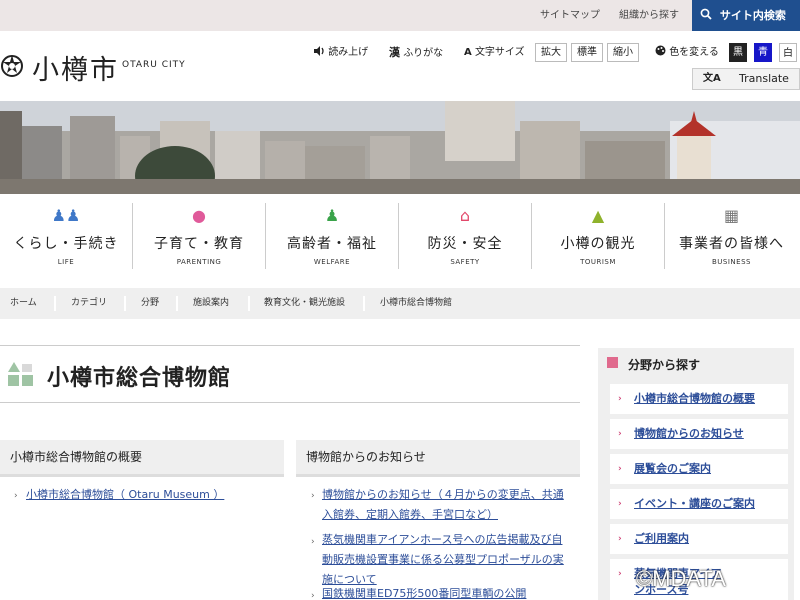  I want to click on nav-item-welfare: ♟ 高齢者・福祉 WELFARE, so click(332, 236).